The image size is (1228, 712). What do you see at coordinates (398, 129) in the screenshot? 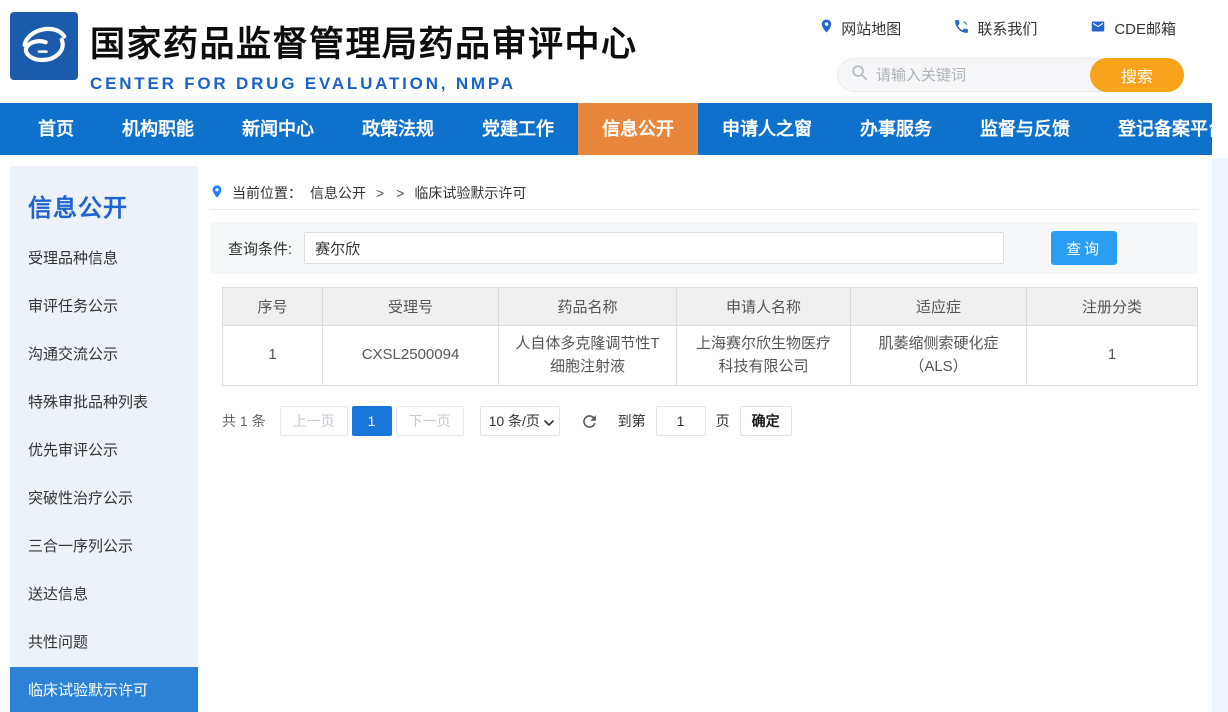
I see `nav-item-policies: 政策法规` at bounding box center [398, 129].